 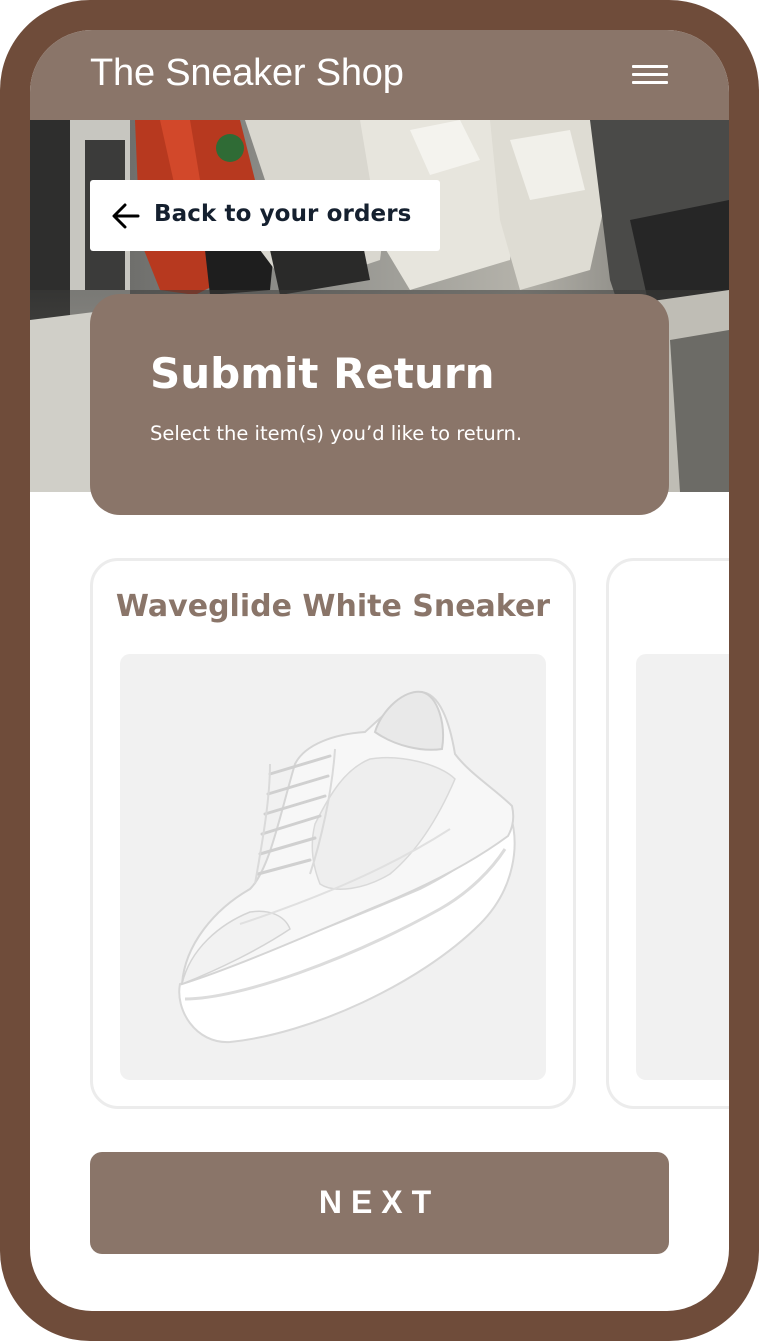 I want to click on product-name: Waveglide White Sneaker, so click(x=333, y=606).